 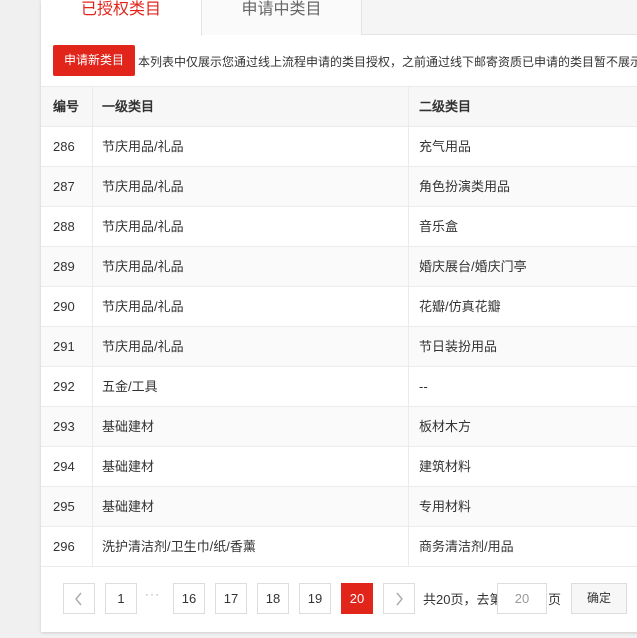 I want to click on row-id-cell: 291, so click(x=64, y=346).